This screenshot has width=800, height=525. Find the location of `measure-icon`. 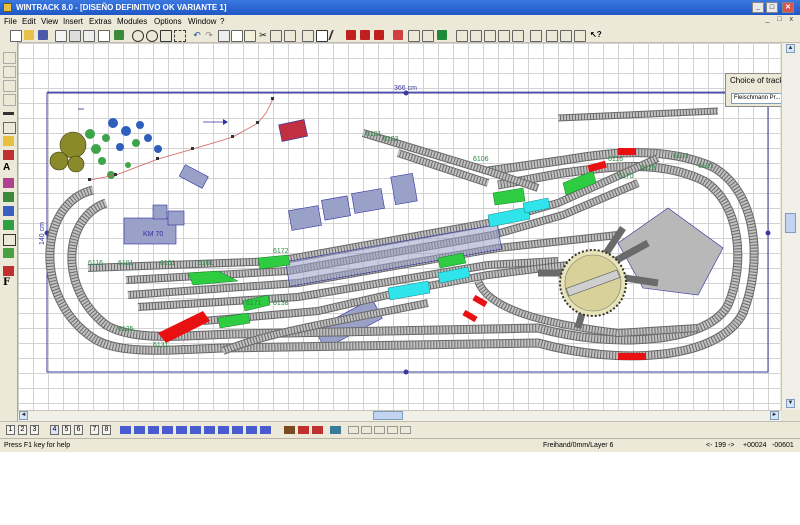

measure-icon is located at coordinates (462, 36).